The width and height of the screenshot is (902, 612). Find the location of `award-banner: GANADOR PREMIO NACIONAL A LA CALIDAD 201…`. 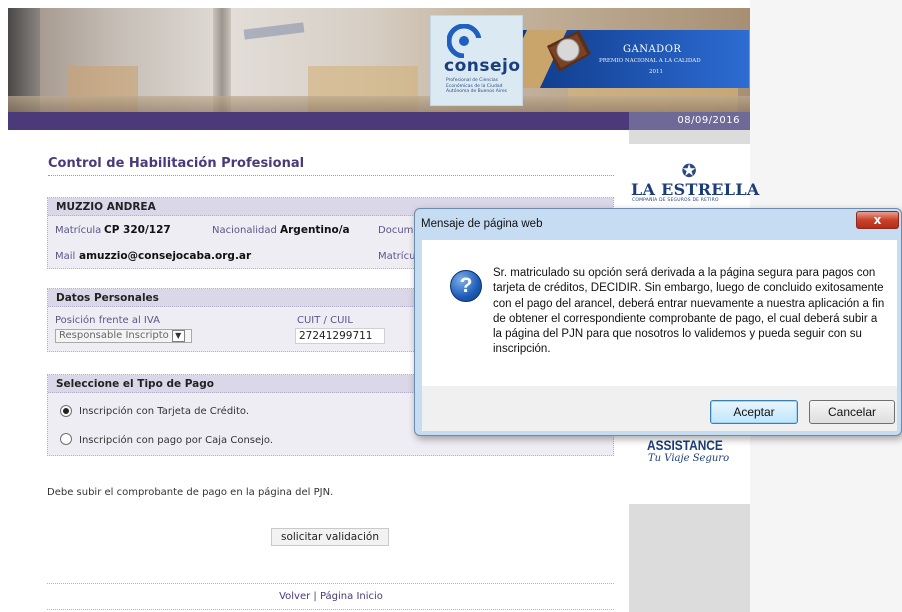

award-banner: GANADOR PREMIO NACIONAL A LA CALIDAD 201… is located at coordinates (636, 59).